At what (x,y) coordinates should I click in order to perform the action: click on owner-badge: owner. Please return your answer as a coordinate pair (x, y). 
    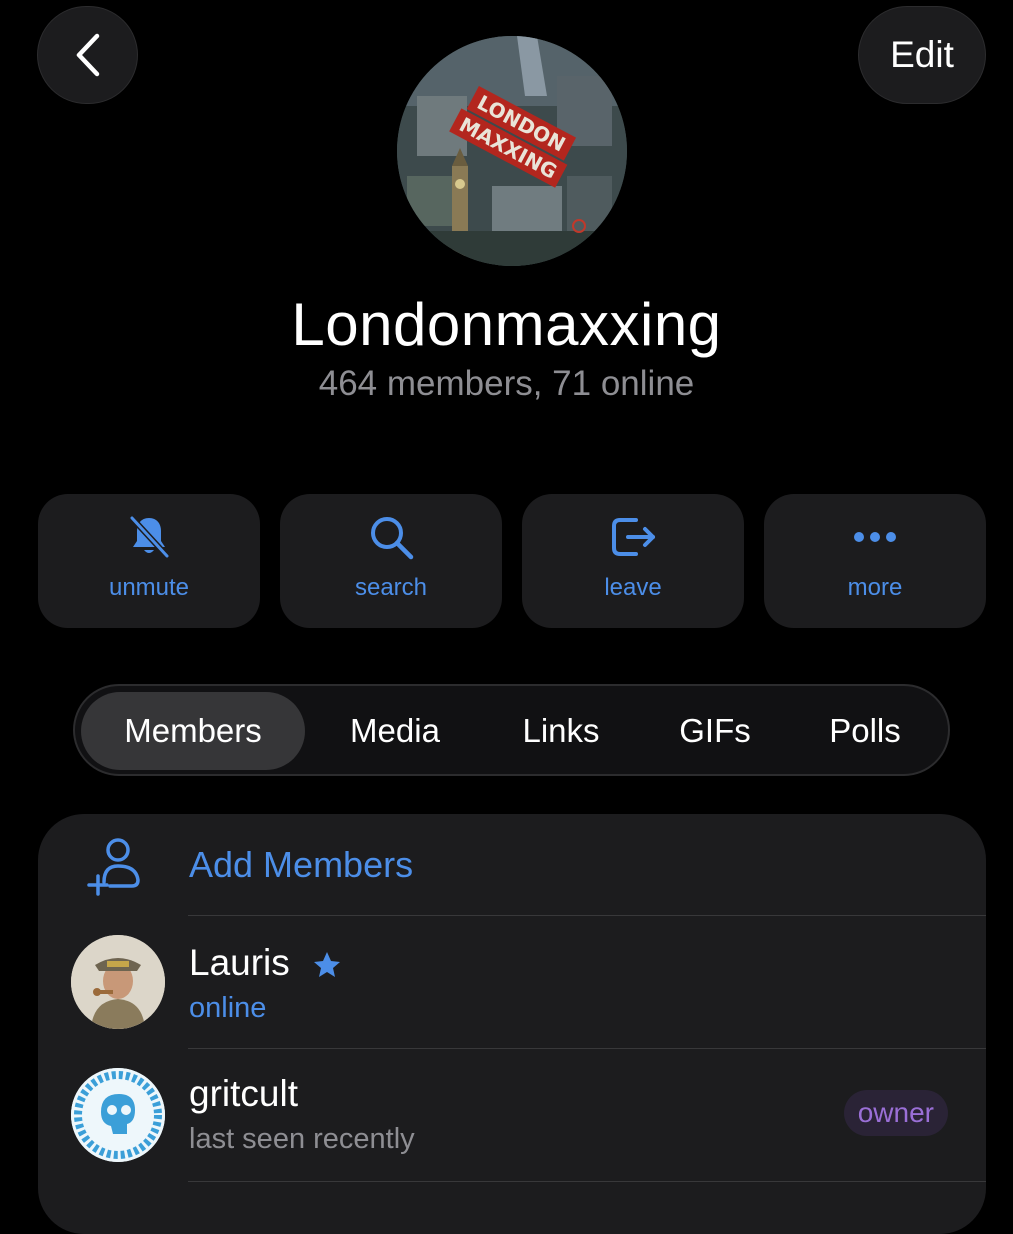
    Looking at the image, I should click on (895, 1113).